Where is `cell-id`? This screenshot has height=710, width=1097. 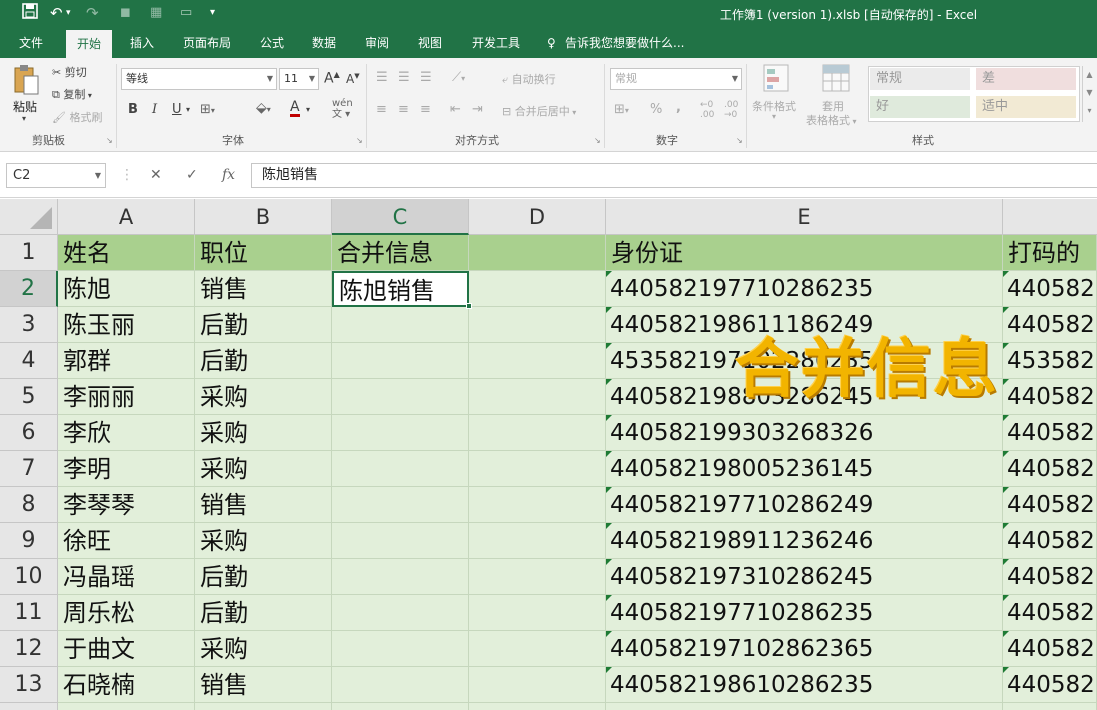
cell-id is located at coordinates (804, 706).